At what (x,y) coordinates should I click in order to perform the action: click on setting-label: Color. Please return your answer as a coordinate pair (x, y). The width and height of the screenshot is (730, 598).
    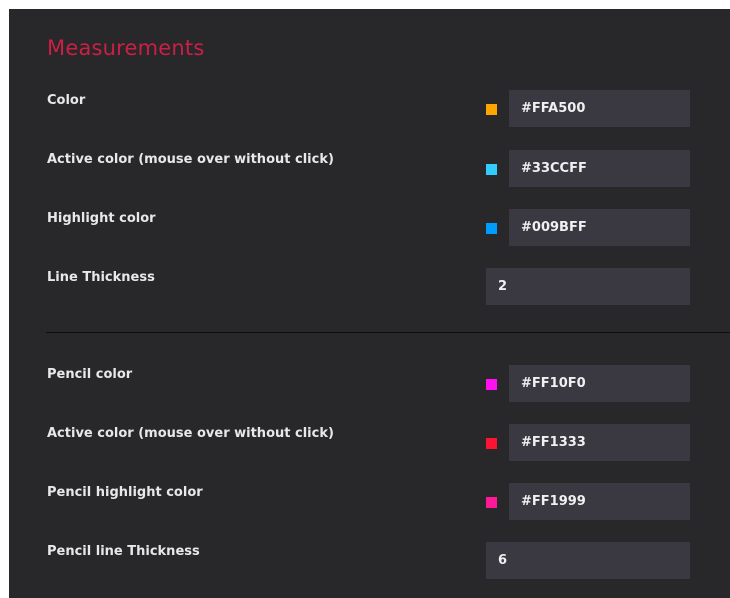
    Looking at the image, I should click on (66, 100).